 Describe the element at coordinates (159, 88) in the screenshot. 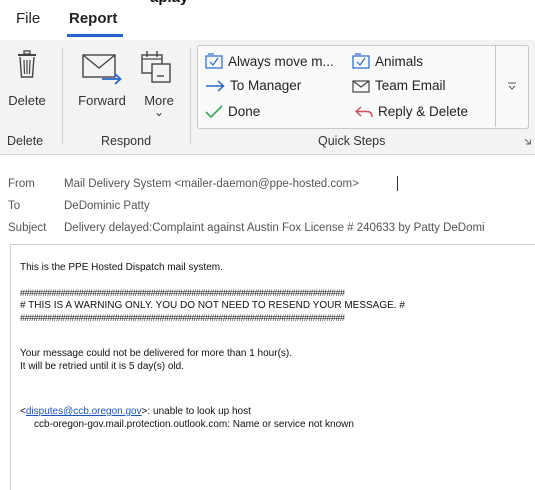

I see `more-button: More ⌄` at that location.